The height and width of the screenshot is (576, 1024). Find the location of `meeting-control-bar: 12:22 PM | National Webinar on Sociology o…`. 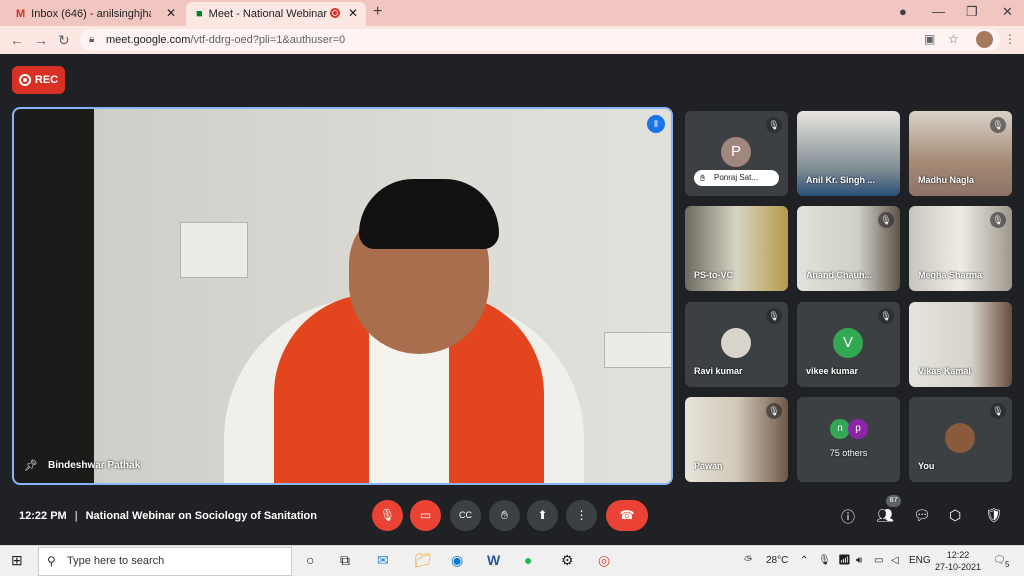

meeting-control-bar: 12:22 PM | National Webinar on Sociology o… is located at coordinates (512, 518).